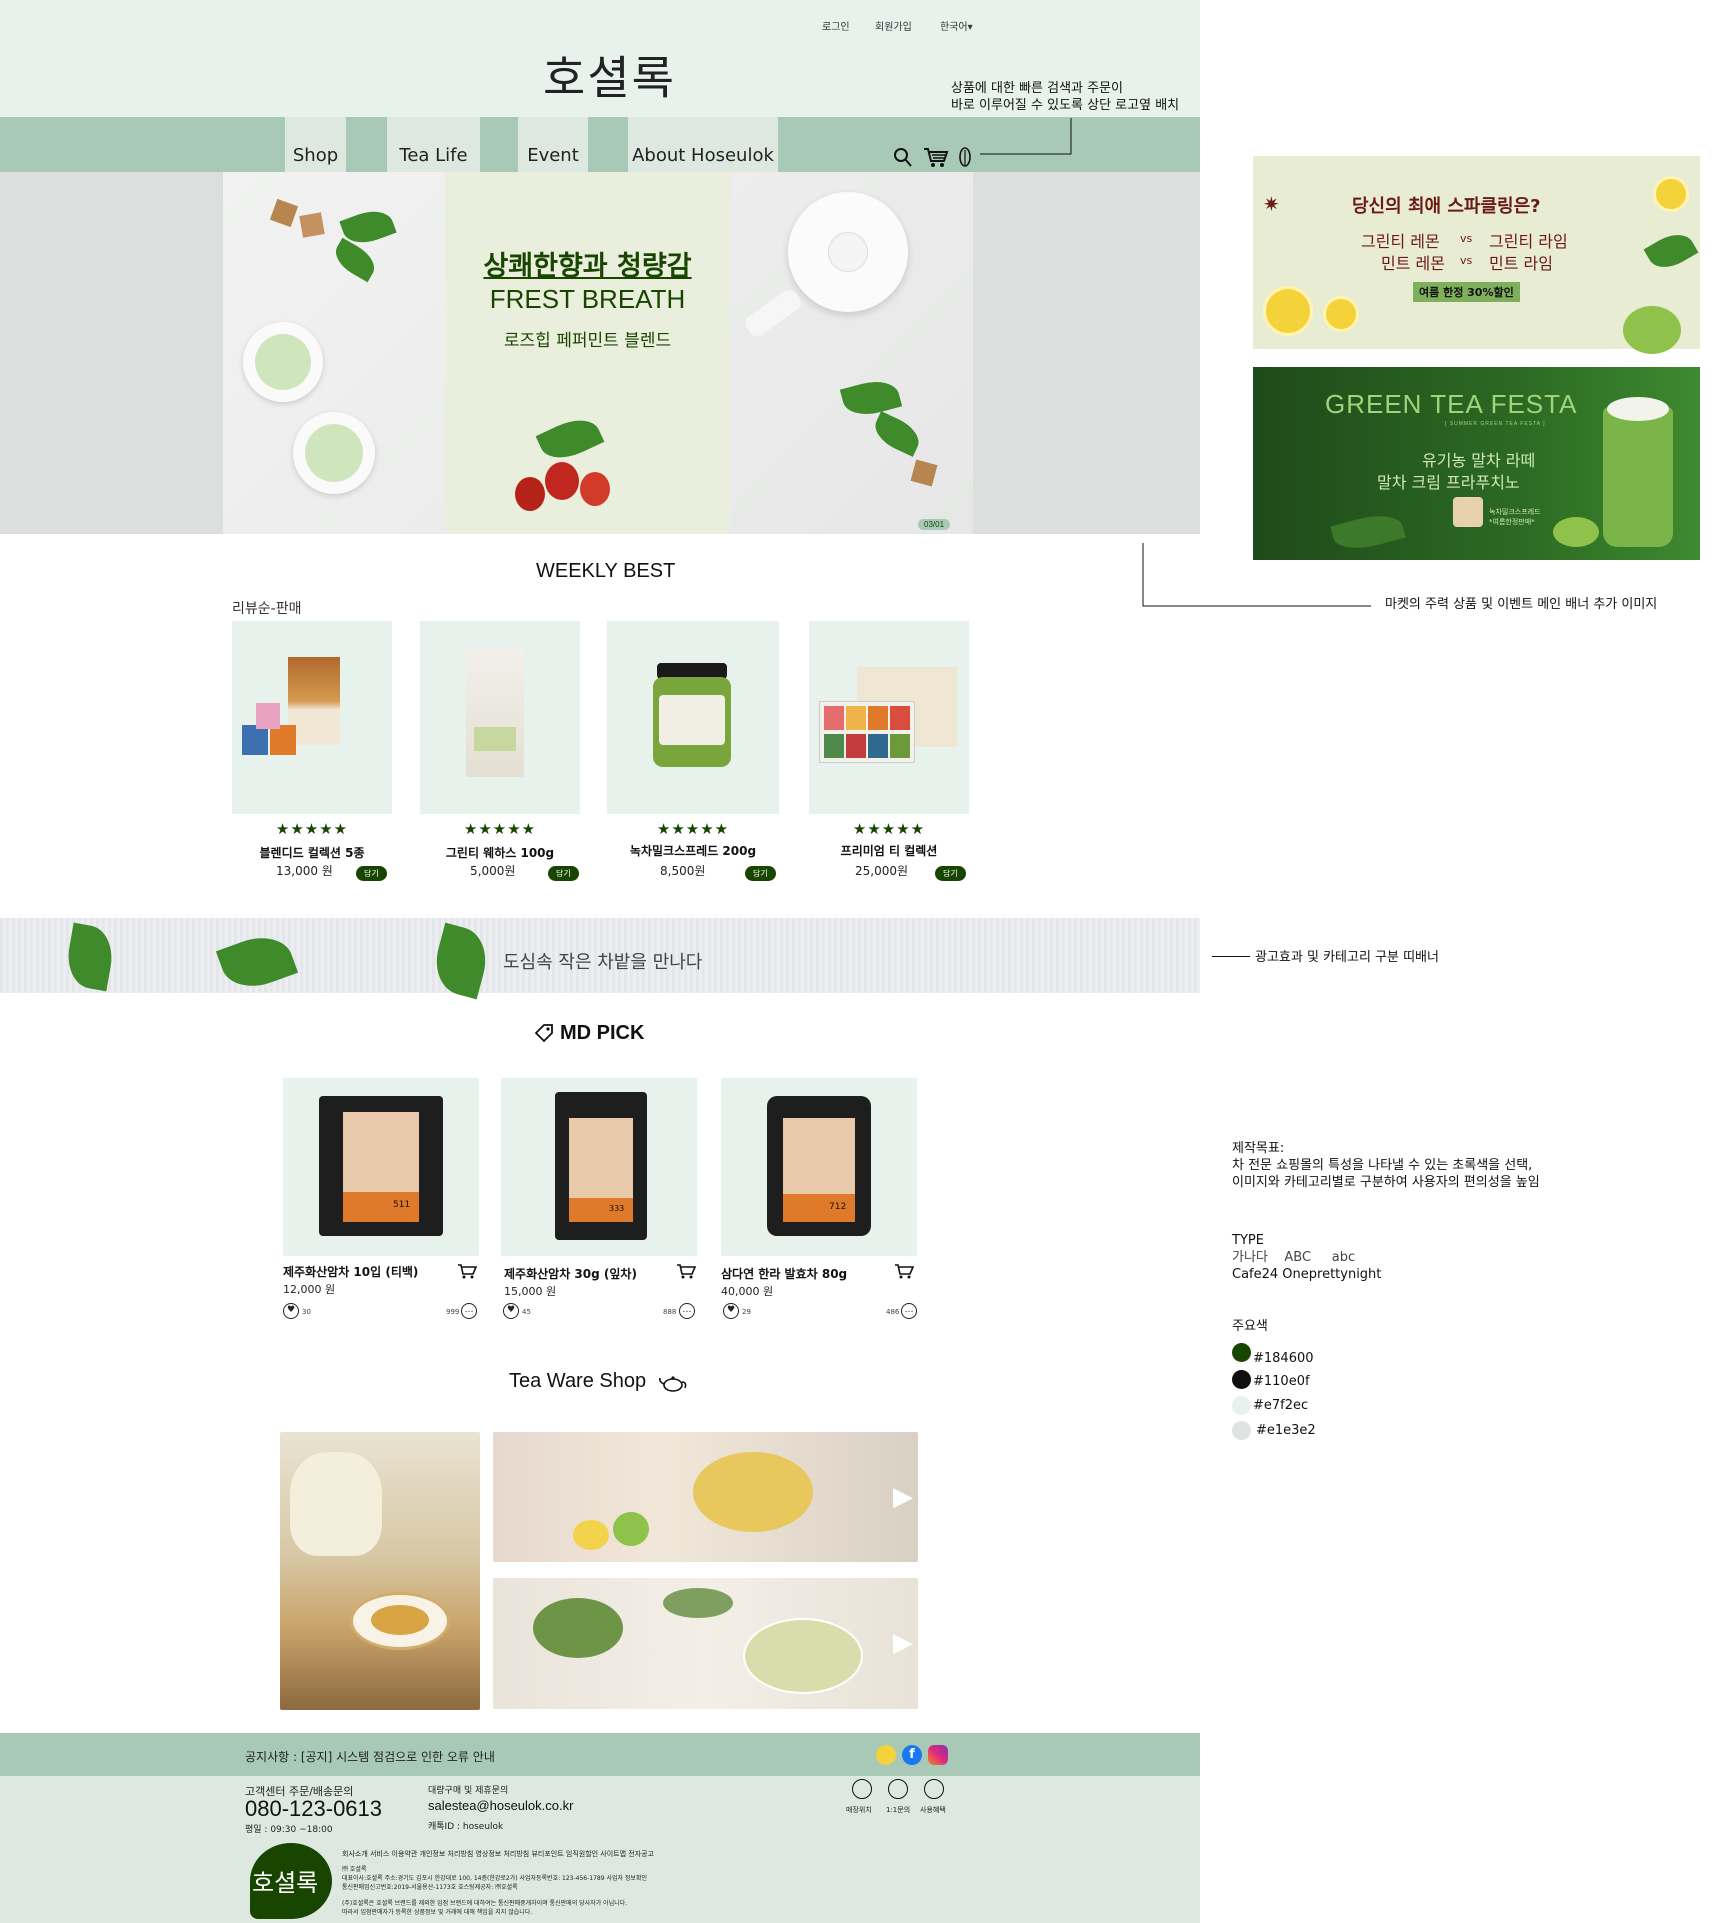  I want to click on promo-item: 유기농 말차 라떼, so click(1479, 460).